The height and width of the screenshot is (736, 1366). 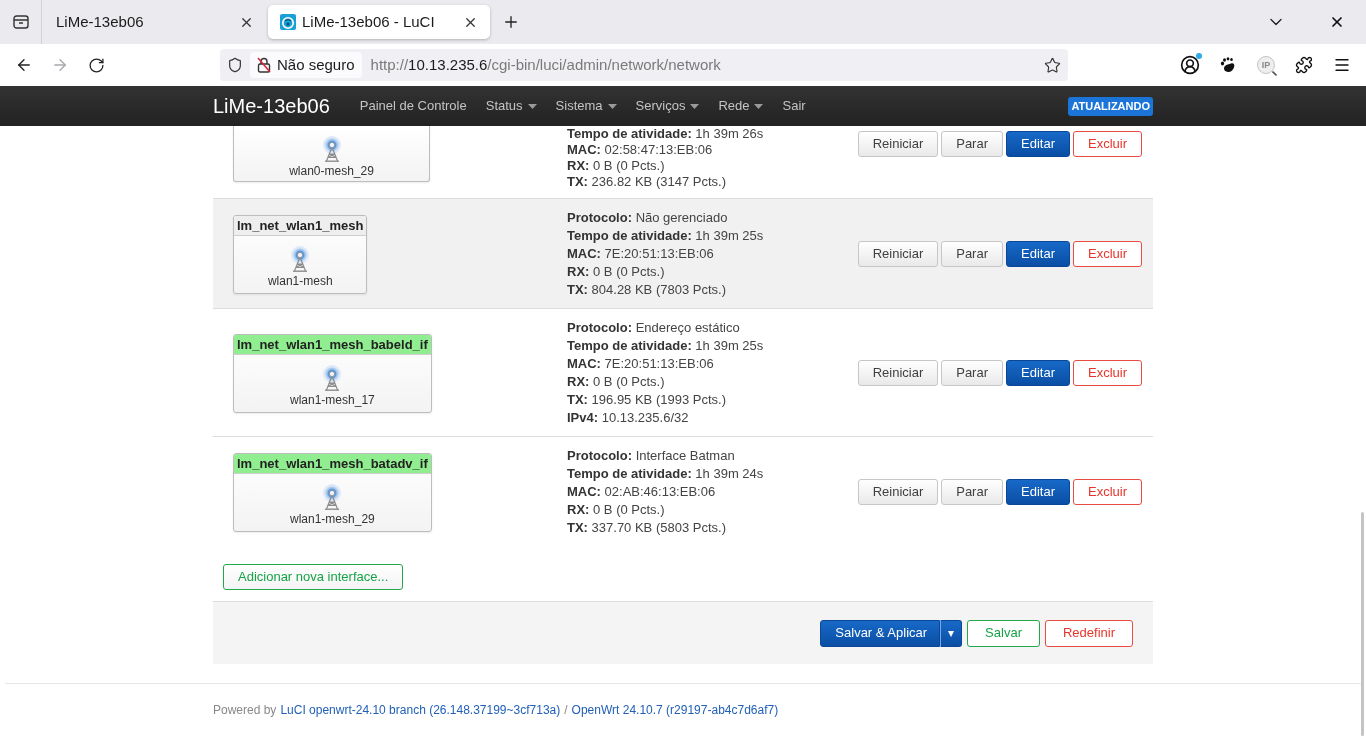 What do you see at coordinates (511, 106) in the screenshot?
I see `nav-menu-item: Status` at bounding box center [511, 106].